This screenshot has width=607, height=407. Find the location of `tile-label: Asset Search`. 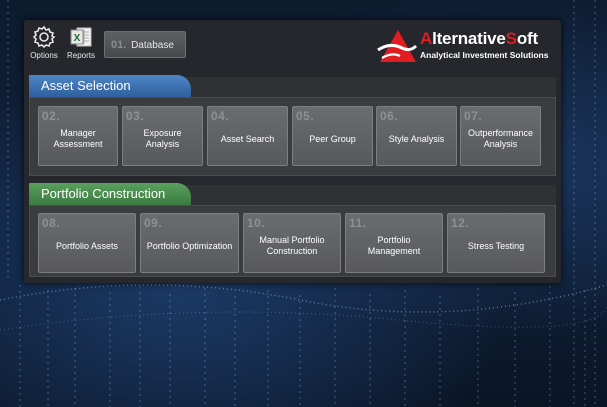

tile-label: Asset Search is located at coordinates (247, 138).